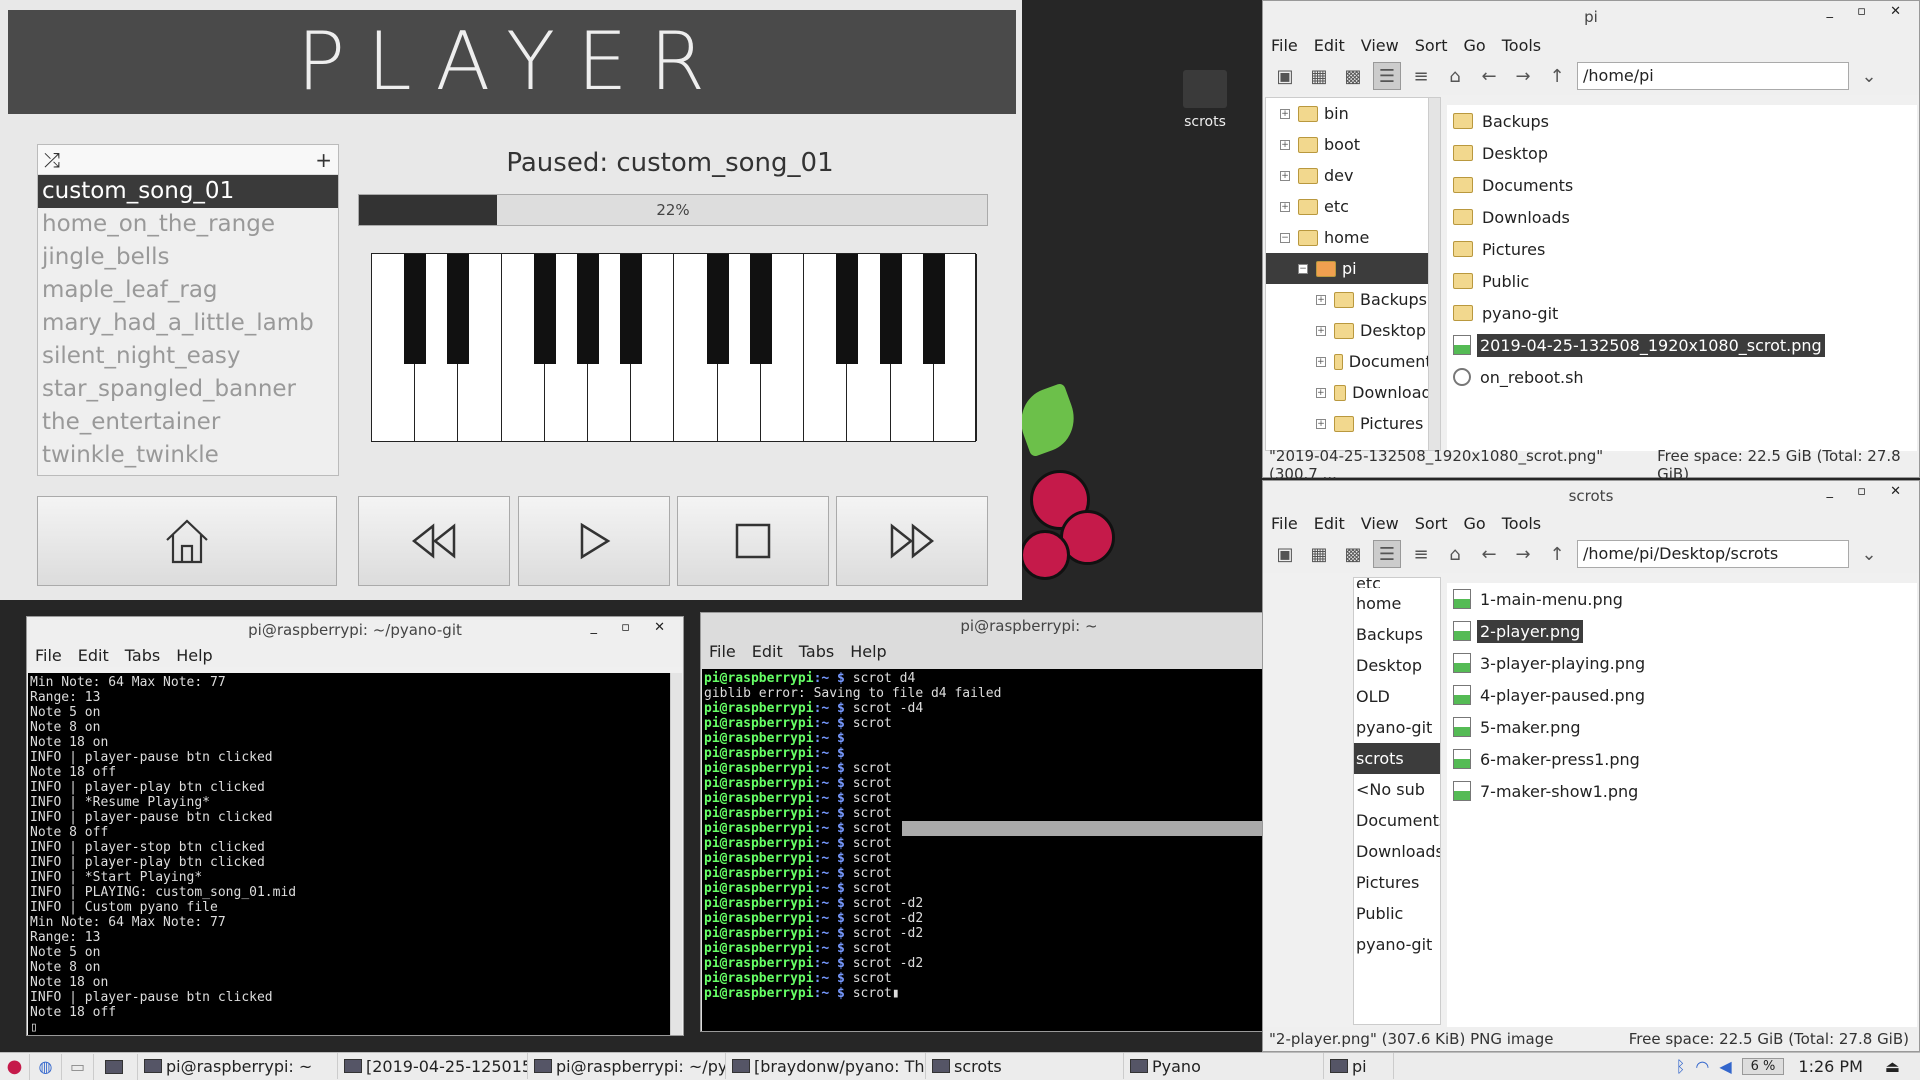  I want to click on file-item: Backups, so click(1682, 121).